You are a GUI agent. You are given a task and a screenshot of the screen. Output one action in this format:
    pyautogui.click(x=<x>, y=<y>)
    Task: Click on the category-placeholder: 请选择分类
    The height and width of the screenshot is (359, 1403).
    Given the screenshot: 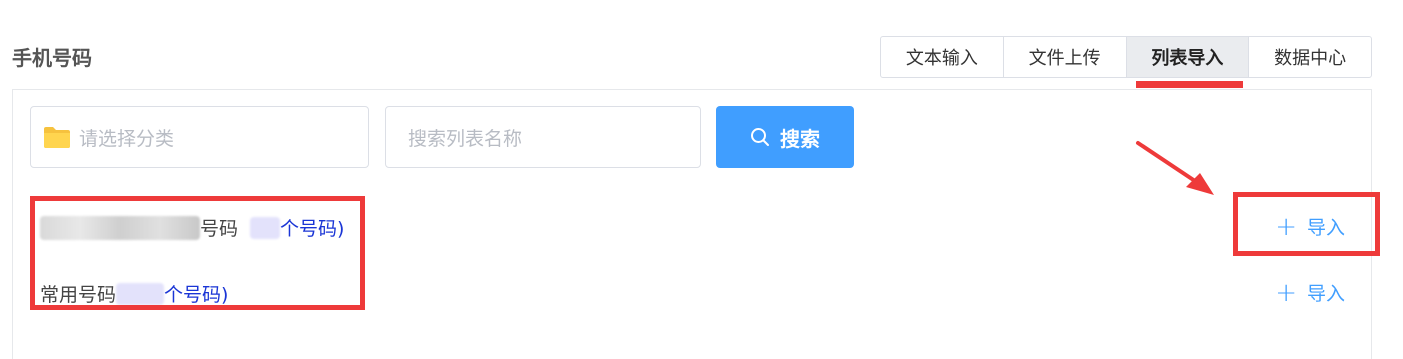 What is the action you would take?
    pyautogui.click(x=127, y=138)
    